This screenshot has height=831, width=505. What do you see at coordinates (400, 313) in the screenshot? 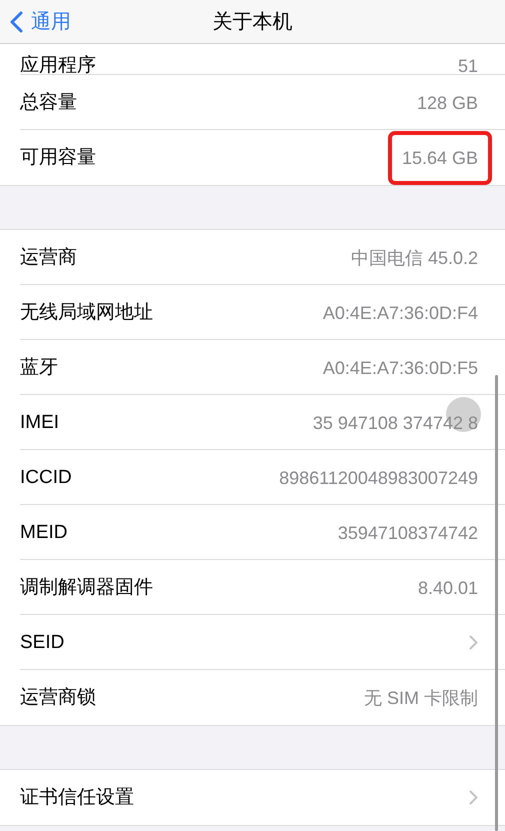
I see `row-value: A0:4E:A7:36:0D:F4` at bounding box center [400, 313].